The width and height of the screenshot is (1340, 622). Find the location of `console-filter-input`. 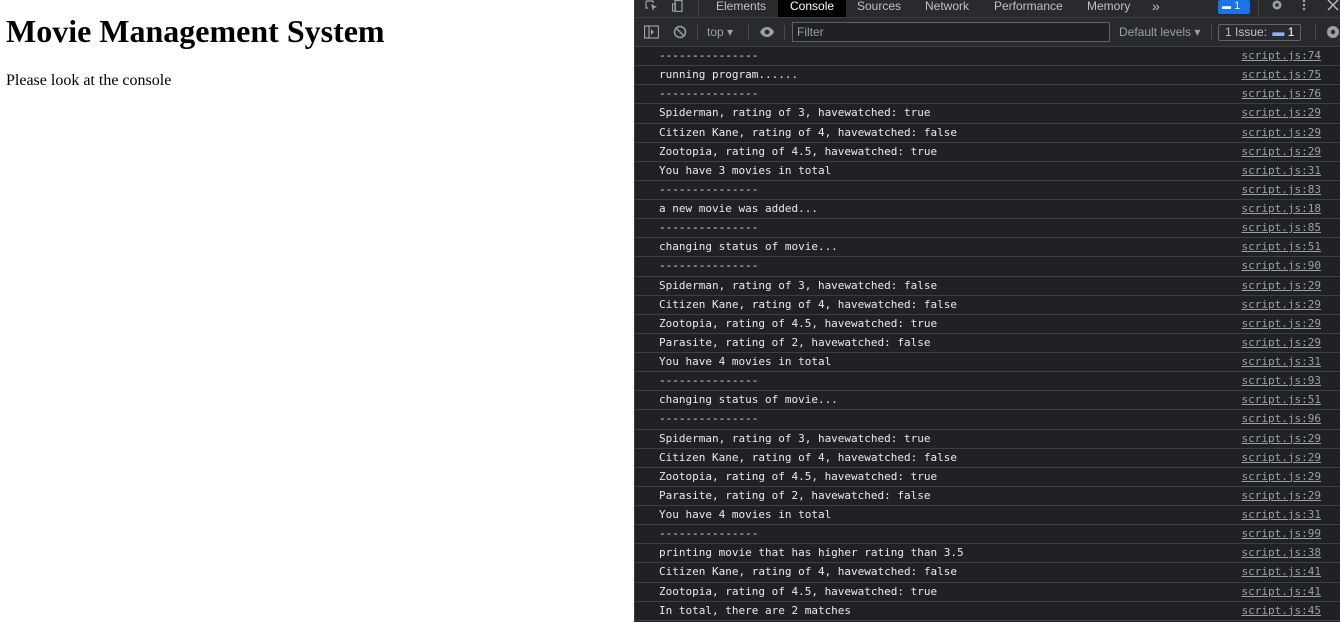

console-filter-input is located at coordinates (951, 32).